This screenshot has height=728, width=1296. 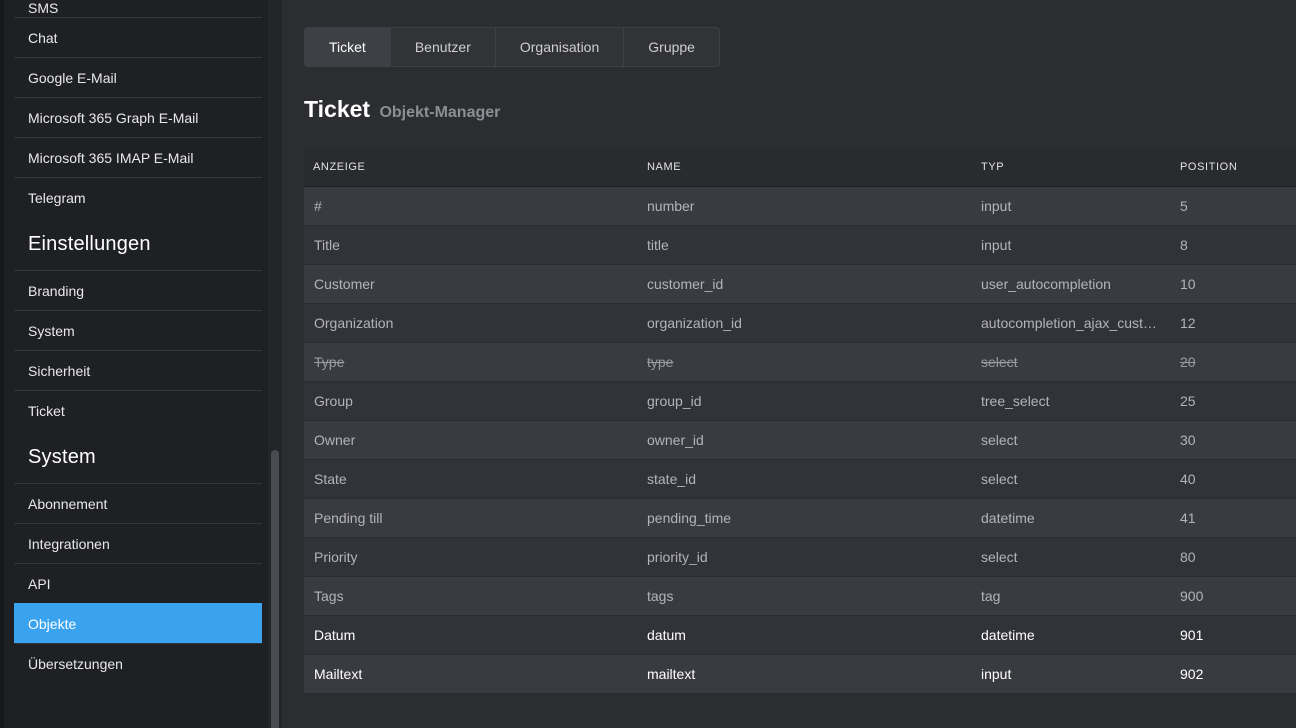 What do you see at coordinates (560, 47) in the screenshot?
I see `tab-organisation: Organisation` at bounding box center [560, 47].